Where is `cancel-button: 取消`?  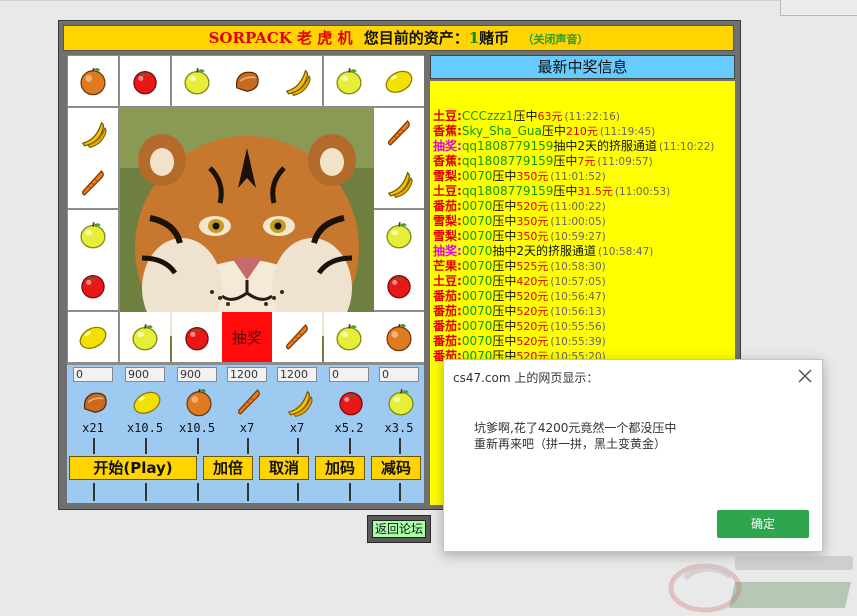
cancel-button: 取消 is located at coordinates (284, 468).